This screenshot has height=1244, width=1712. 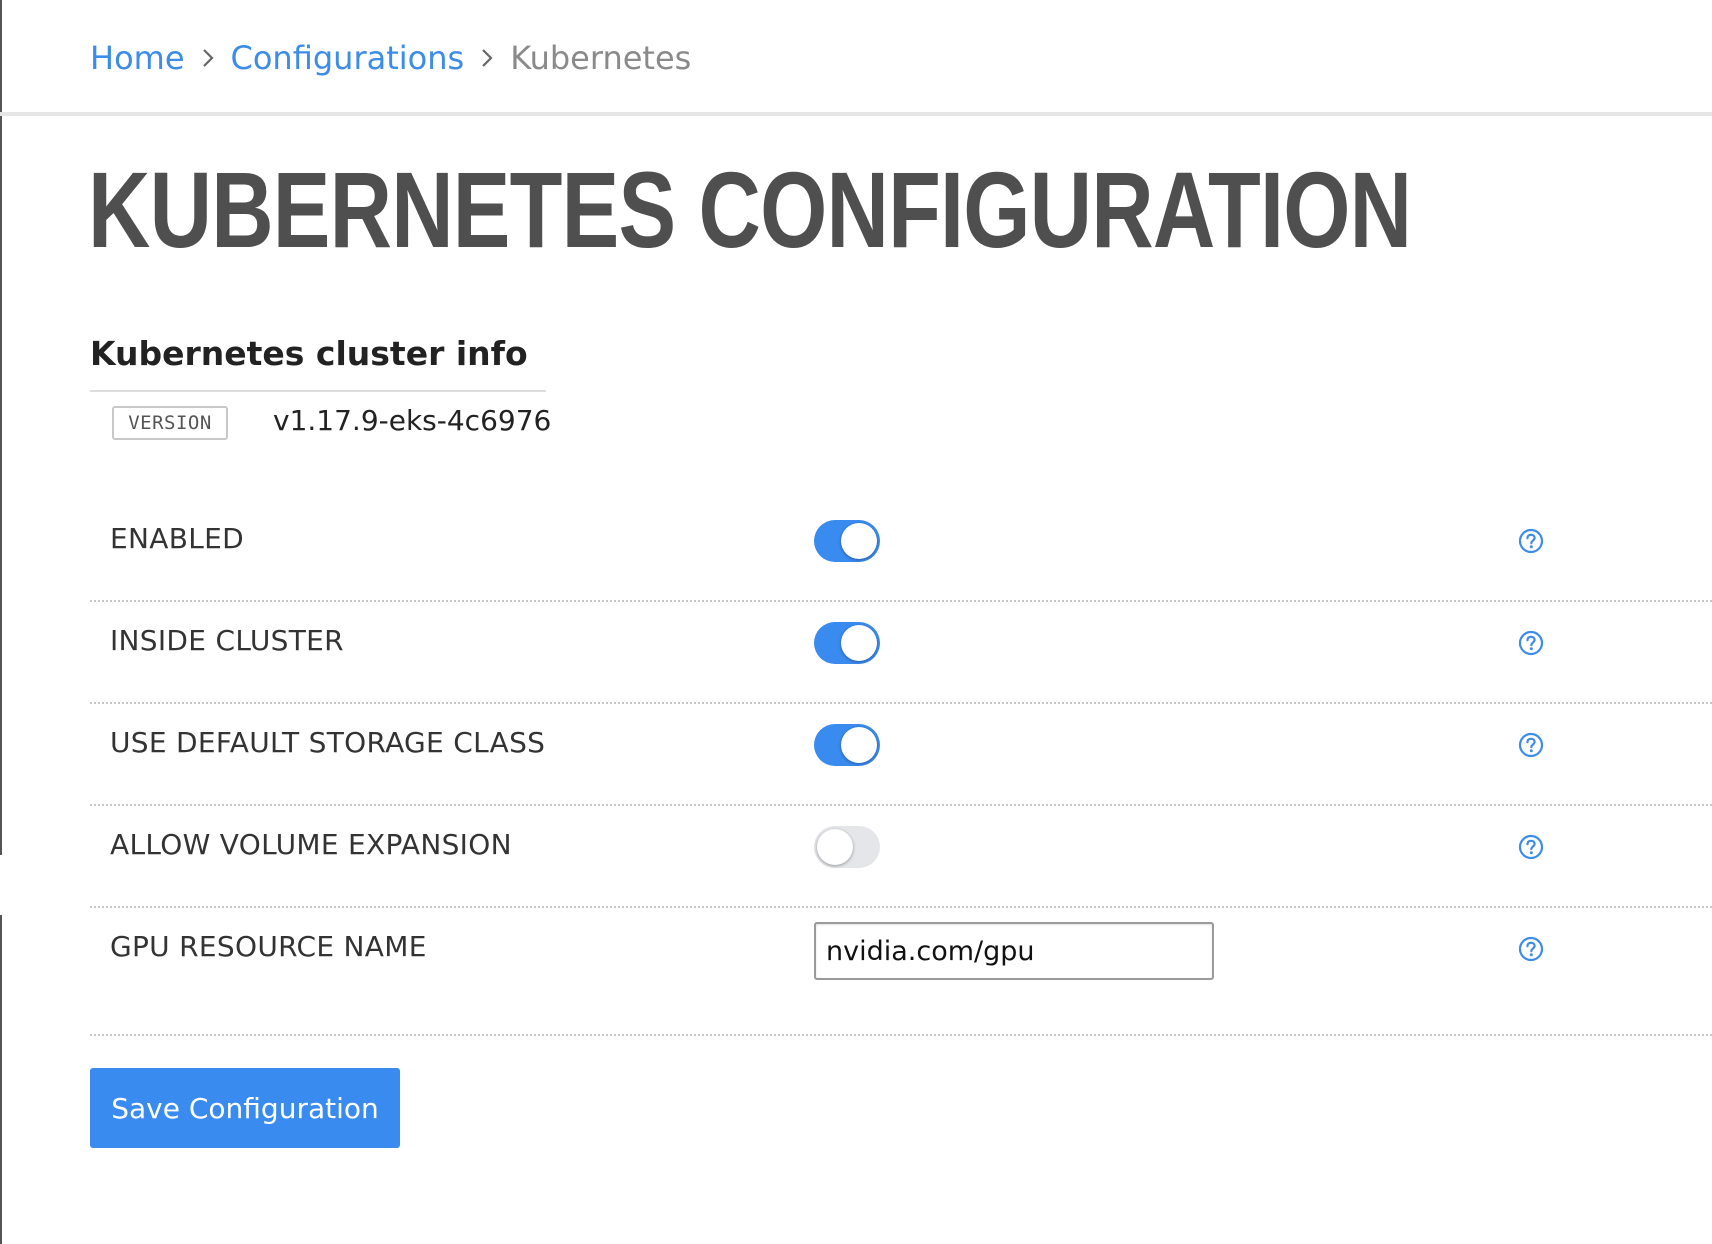 I want to click on enabled-toggle, so click(x=847, y=541).